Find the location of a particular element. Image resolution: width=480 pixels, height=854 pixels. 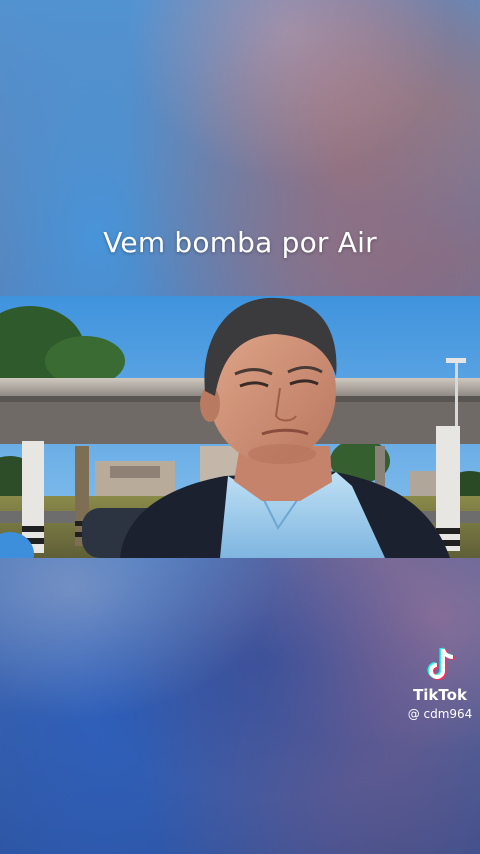

tiktok-username: @ cdm964 is located at coordinates (440, 714).